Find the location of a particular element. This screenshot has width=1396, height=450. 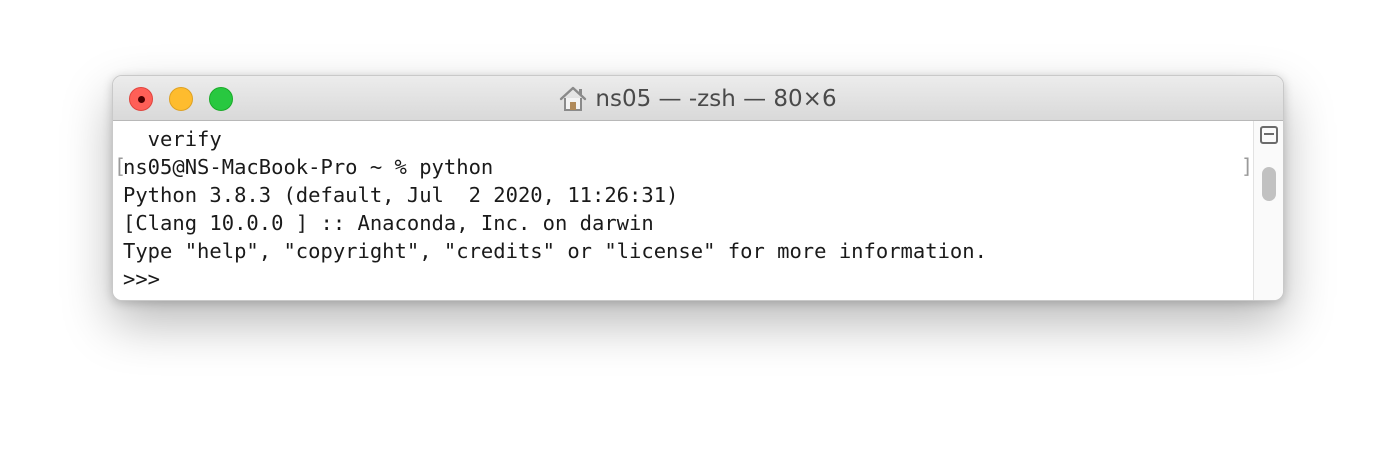

home-icon is located at coordinates (573, 98).